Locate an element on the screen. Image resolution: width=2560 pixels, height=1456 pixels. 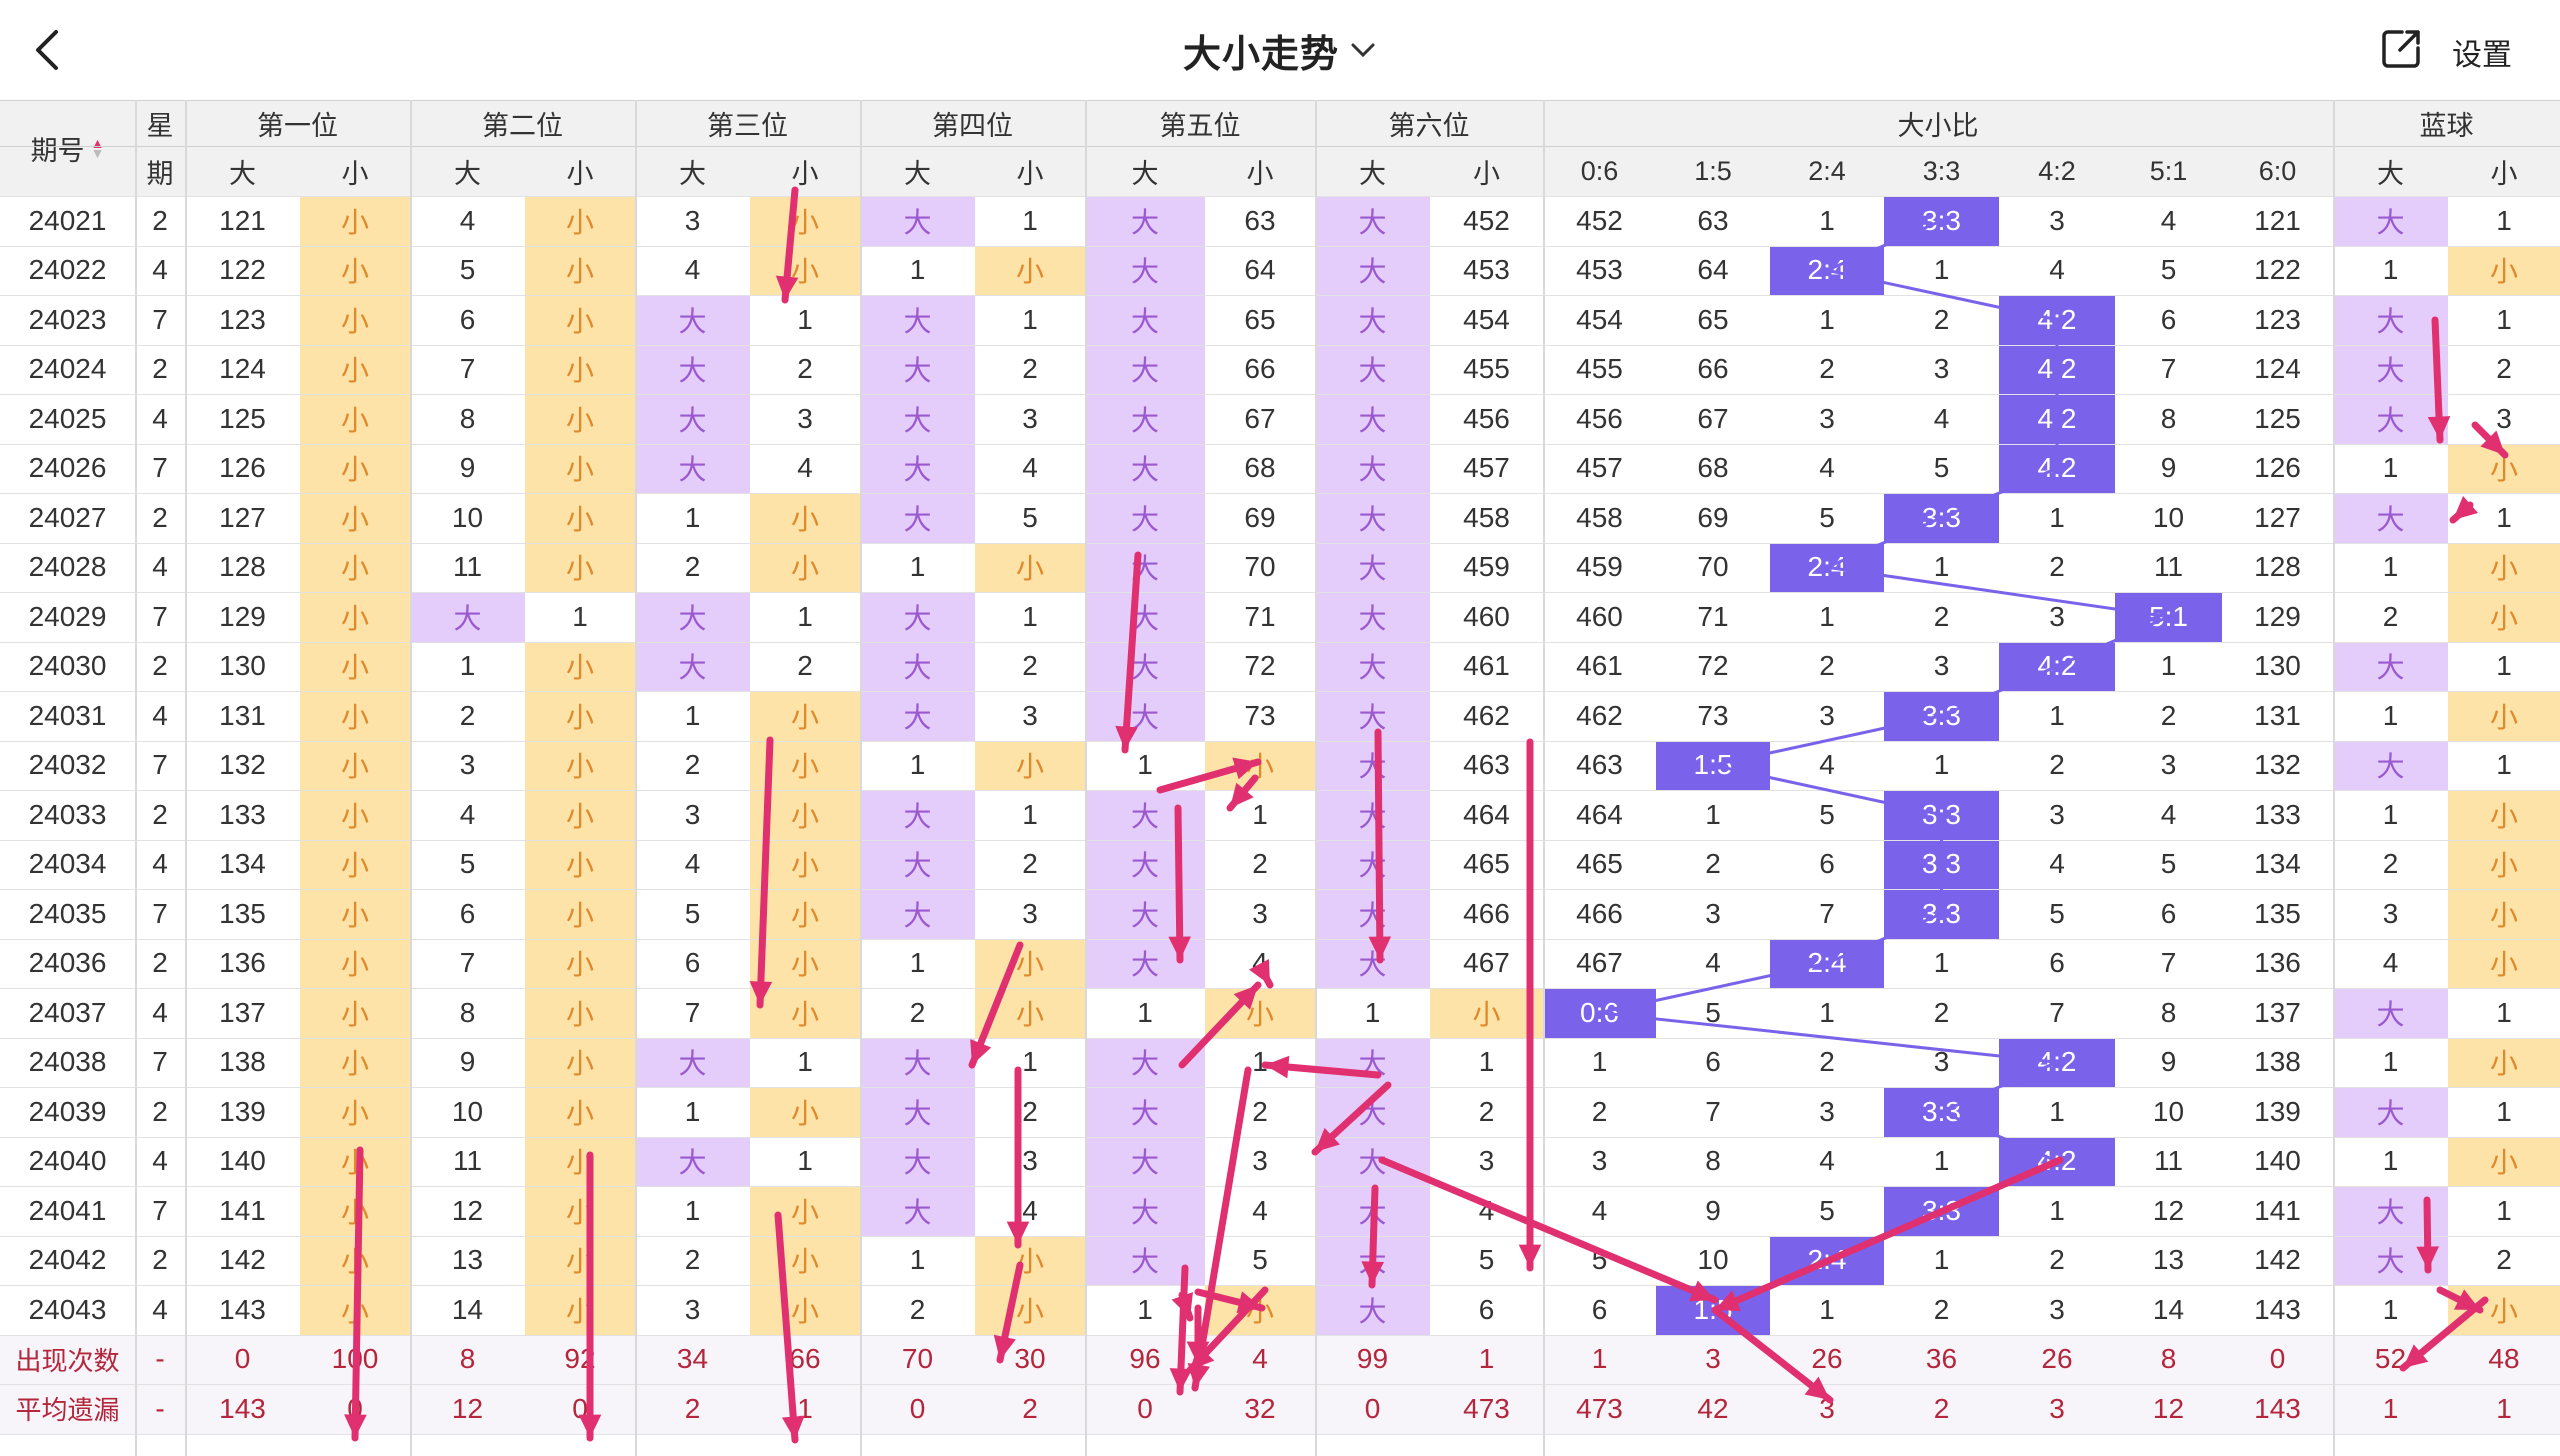
stat-cell: 4 is located at coordinates (1260, 1359).